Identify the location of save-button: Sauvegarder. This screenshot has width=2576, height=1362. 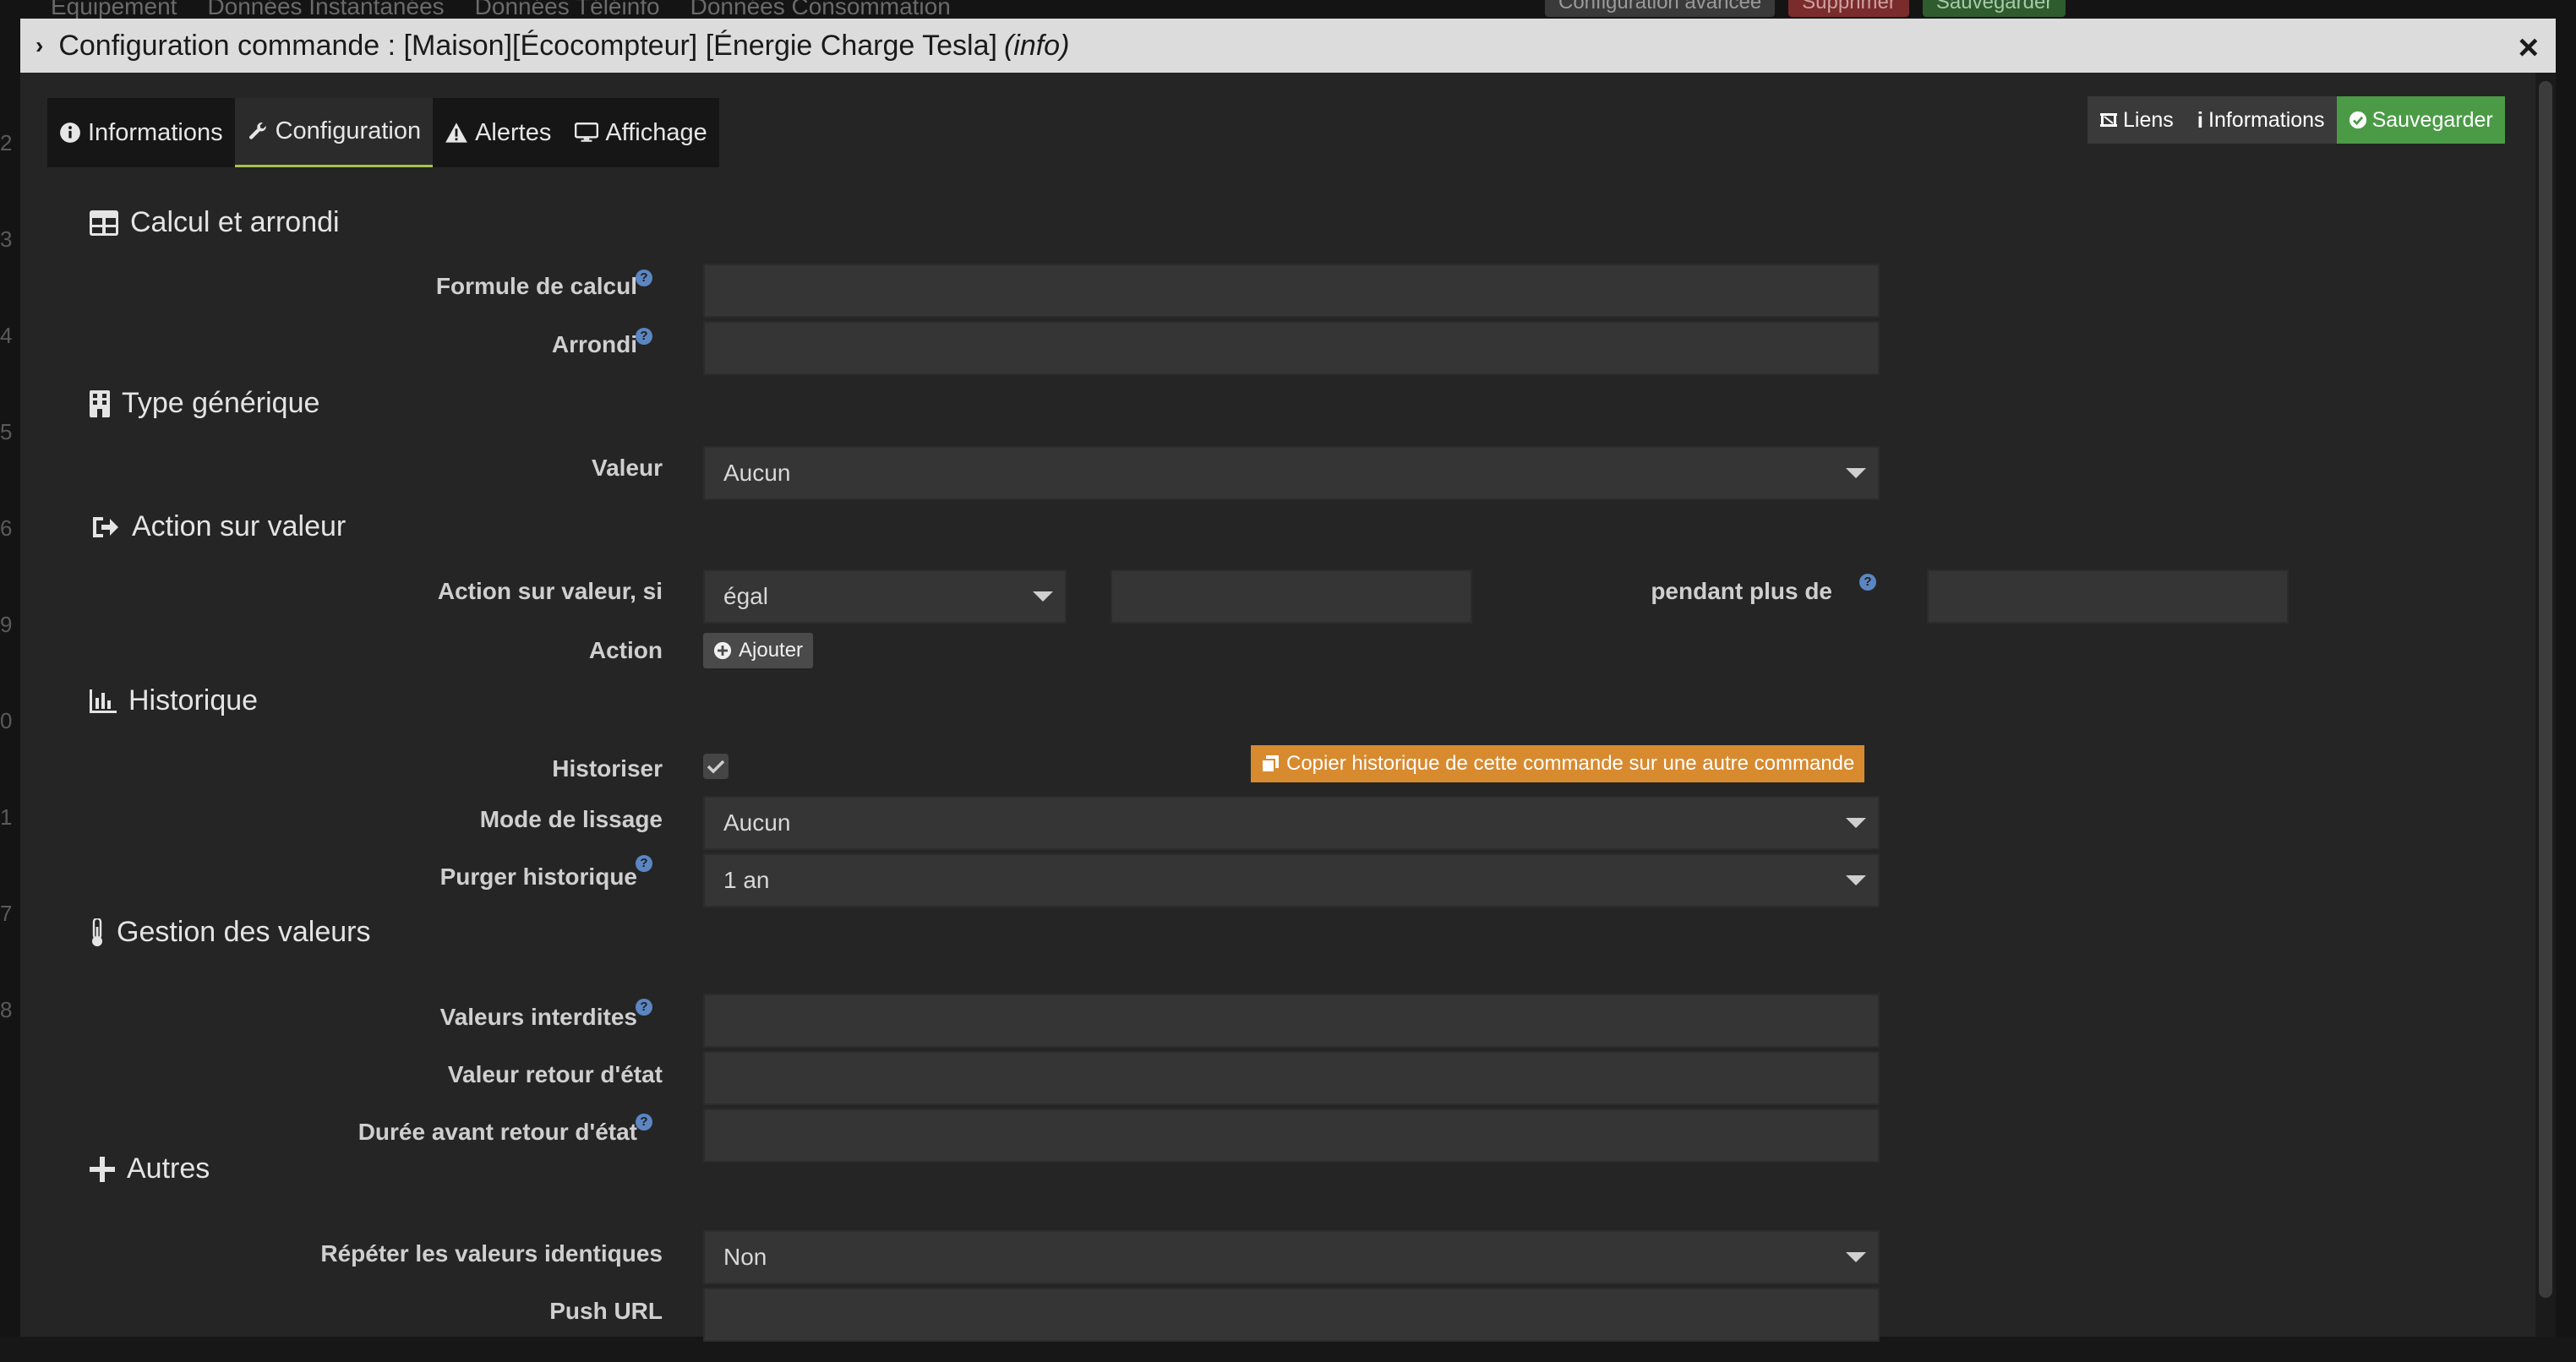
(2420, 120).